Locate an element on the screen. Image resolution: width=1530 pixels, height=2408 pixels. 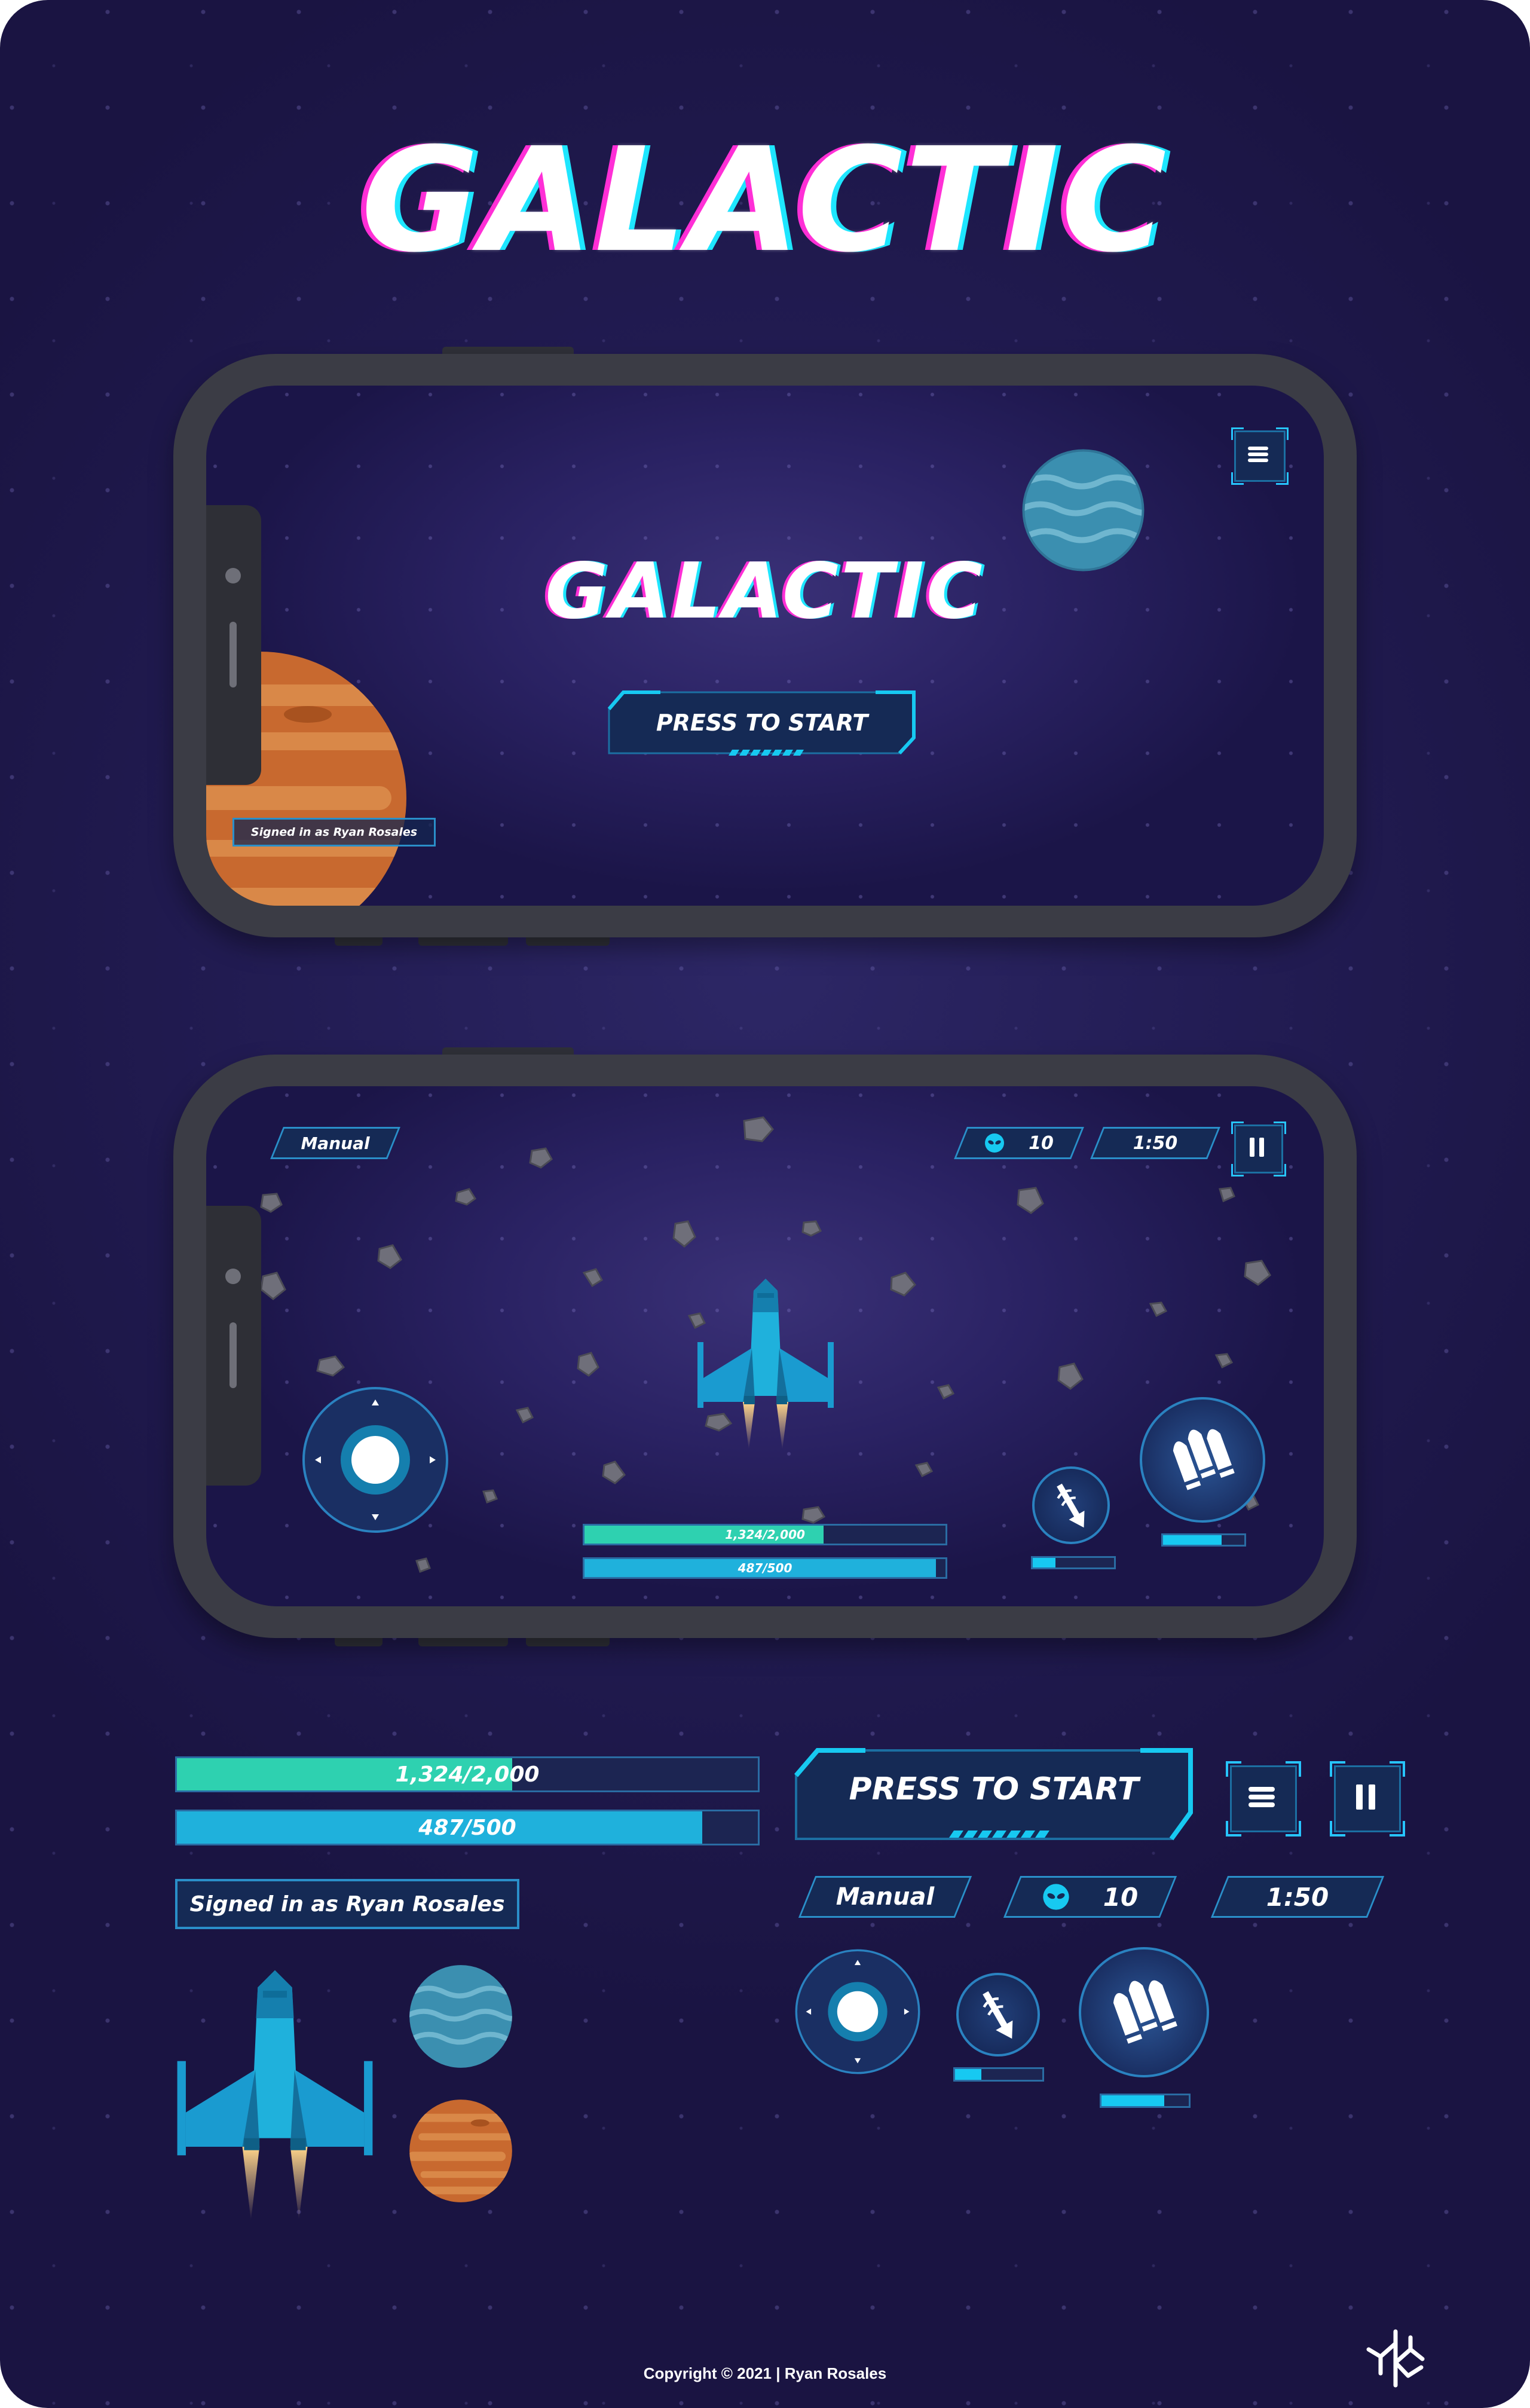
component-mode-label: Manual is located at coordinates (885, 1897).